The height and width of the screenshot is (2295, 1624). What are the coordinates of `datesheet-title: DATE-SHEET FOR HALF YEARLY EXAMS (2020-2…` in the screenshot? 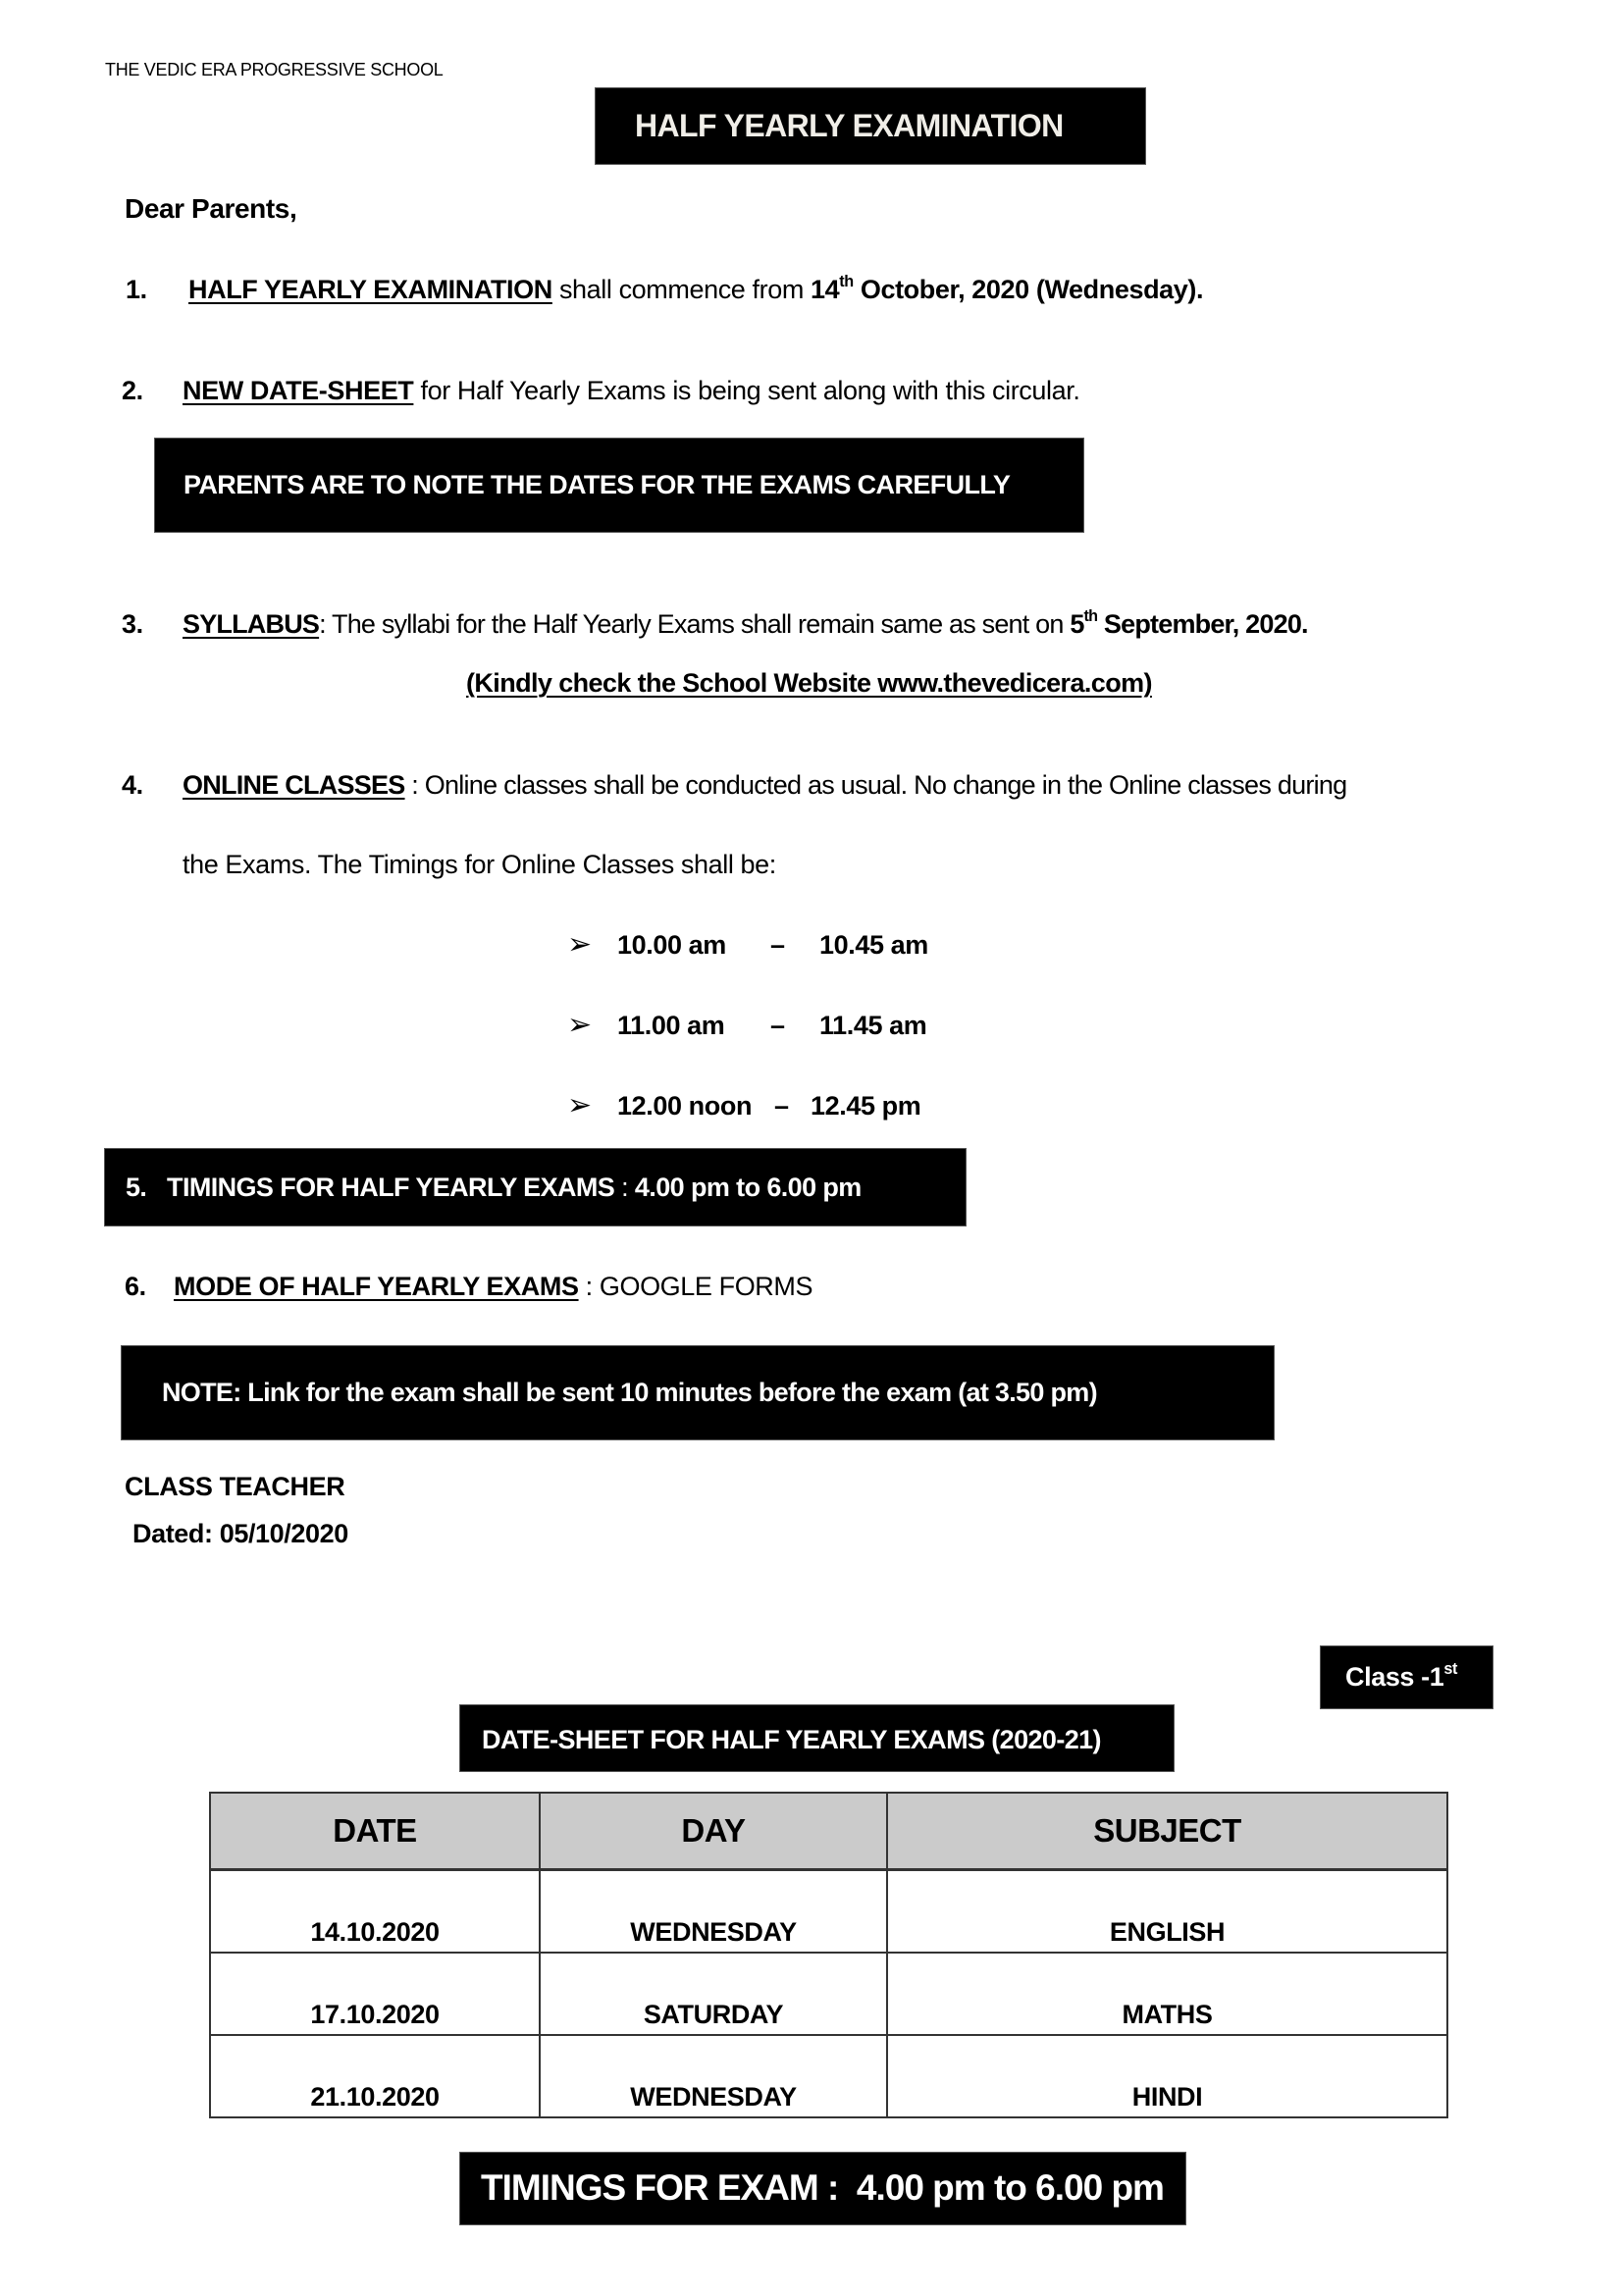 It's located at (792, 1739).